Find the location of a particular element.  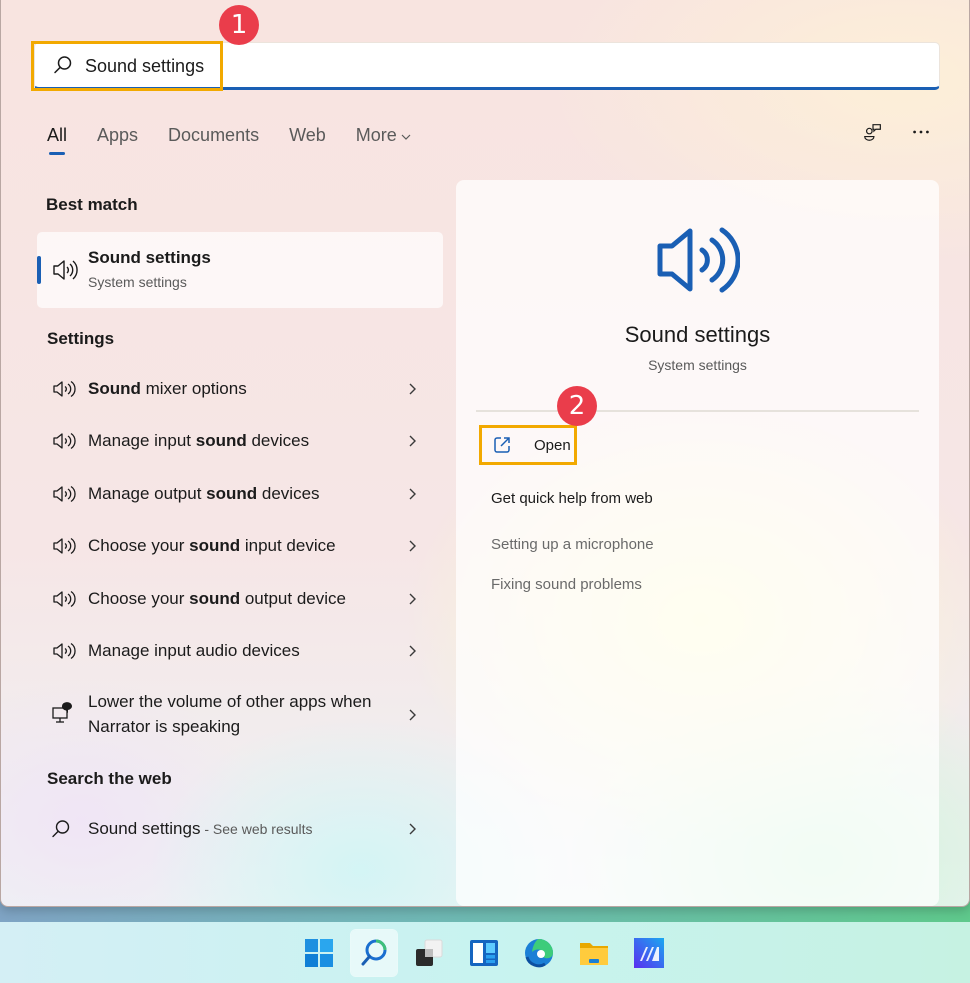

tab-all: All is located at coordinates (57, 142).